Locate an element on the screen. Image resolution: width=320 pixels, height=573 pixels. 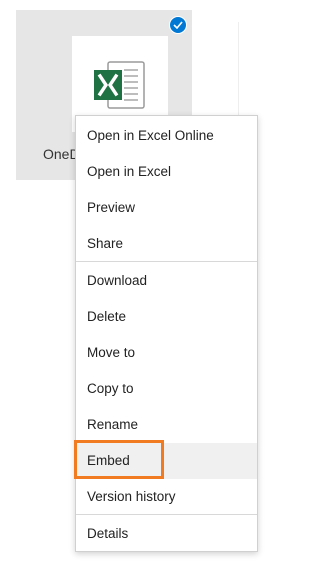
menu-item-open-in-excel: Open in Excel is located at coordinates (166, 172).